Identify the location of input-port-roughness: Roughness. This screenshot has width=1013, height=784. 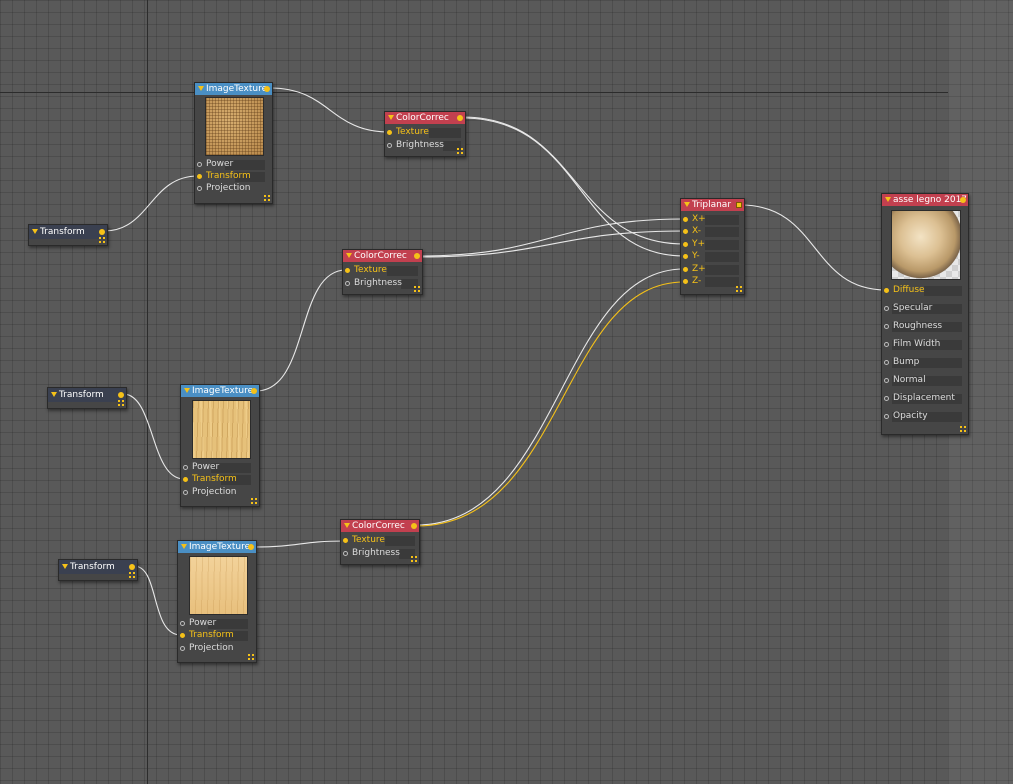
(924, 326).